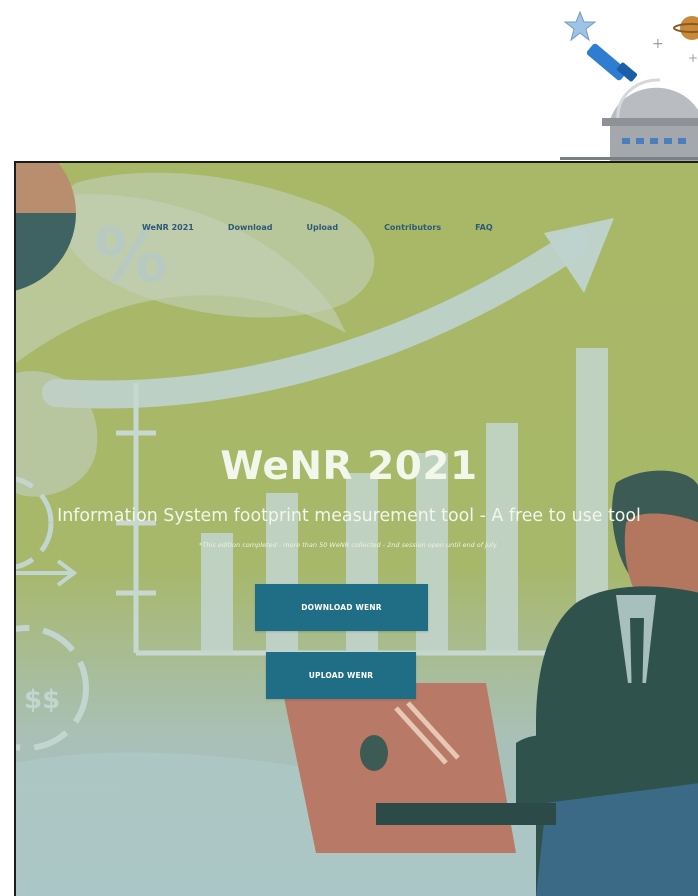 The image size is (698, 896). I want to click on star-icon, so click(580, 26).